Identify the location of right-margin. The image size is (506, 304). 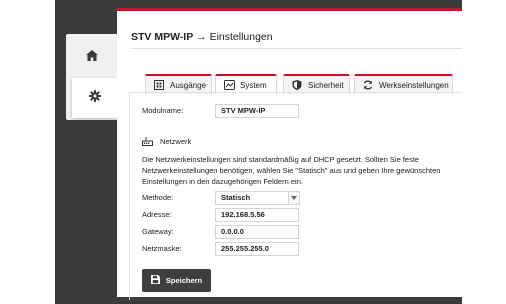
(484, 152).